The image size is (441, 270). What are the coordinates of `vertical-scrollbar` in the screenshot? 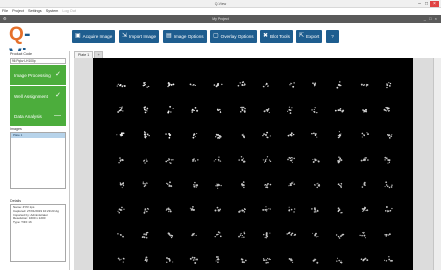 It's located at (437, 164).